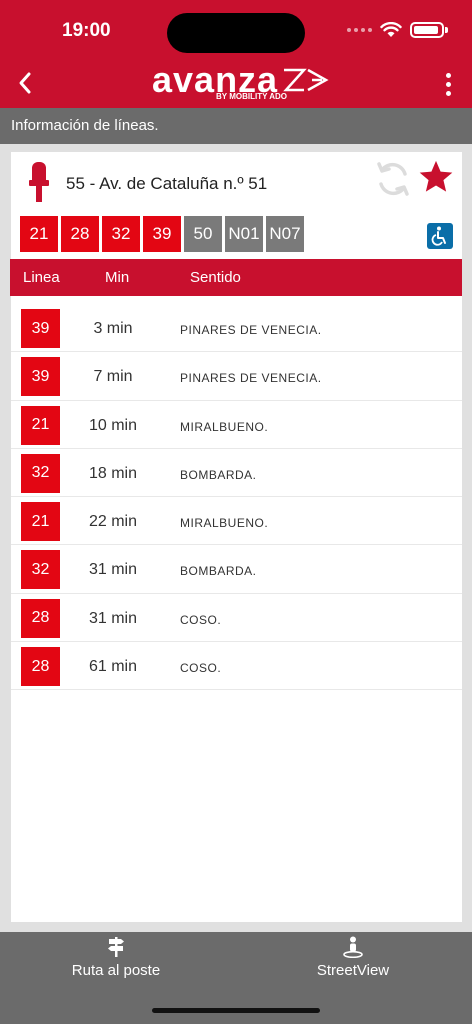 The image size is (472, 1024). Describe the element at coordinates (236, 978) in the screenshot. I see `bottom-toolbar: Ruta al poste StreetView` at that location.